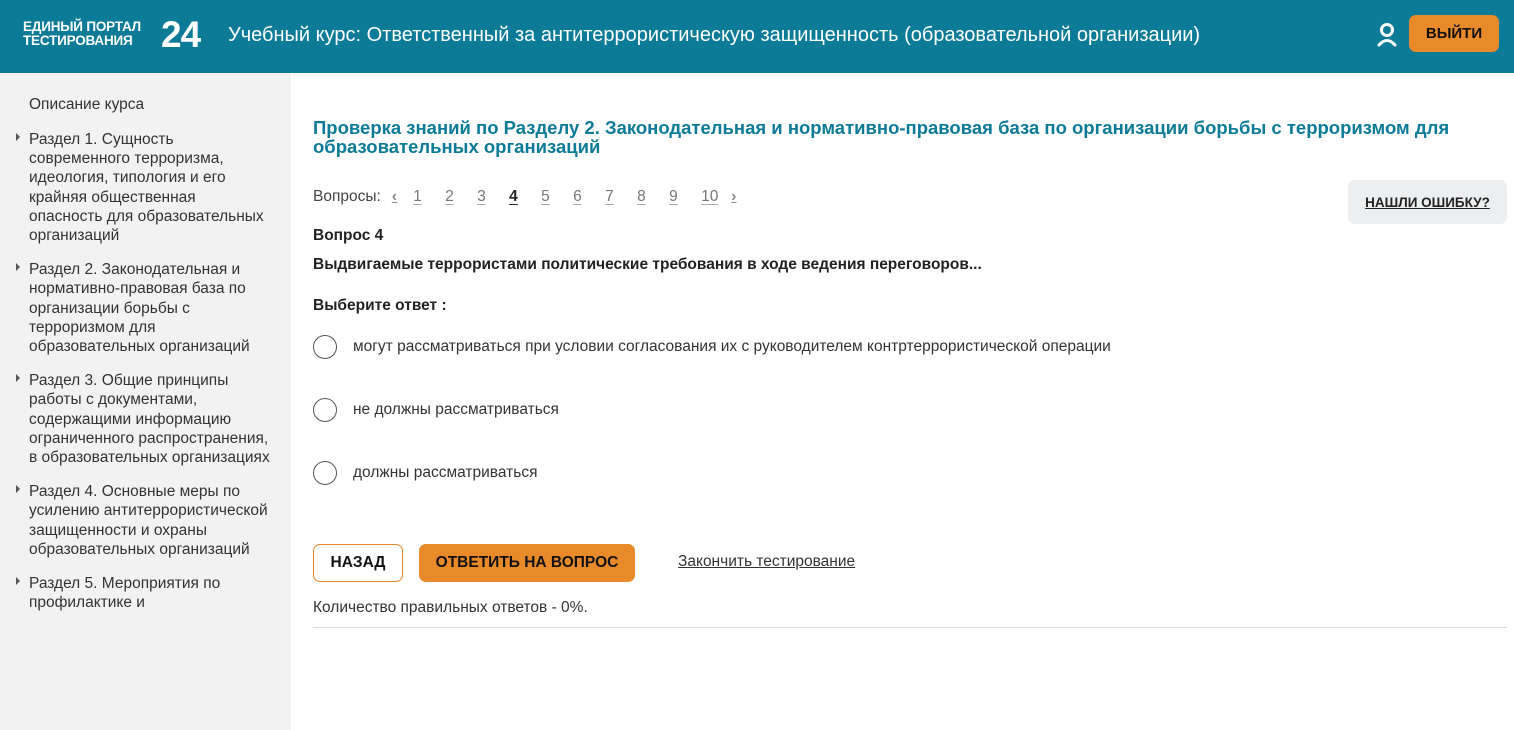 The image size is (1514, 730). Describe the element at coordinates (733, 197) in the screenshot. I see `next-question-arrow: ›` at that location.